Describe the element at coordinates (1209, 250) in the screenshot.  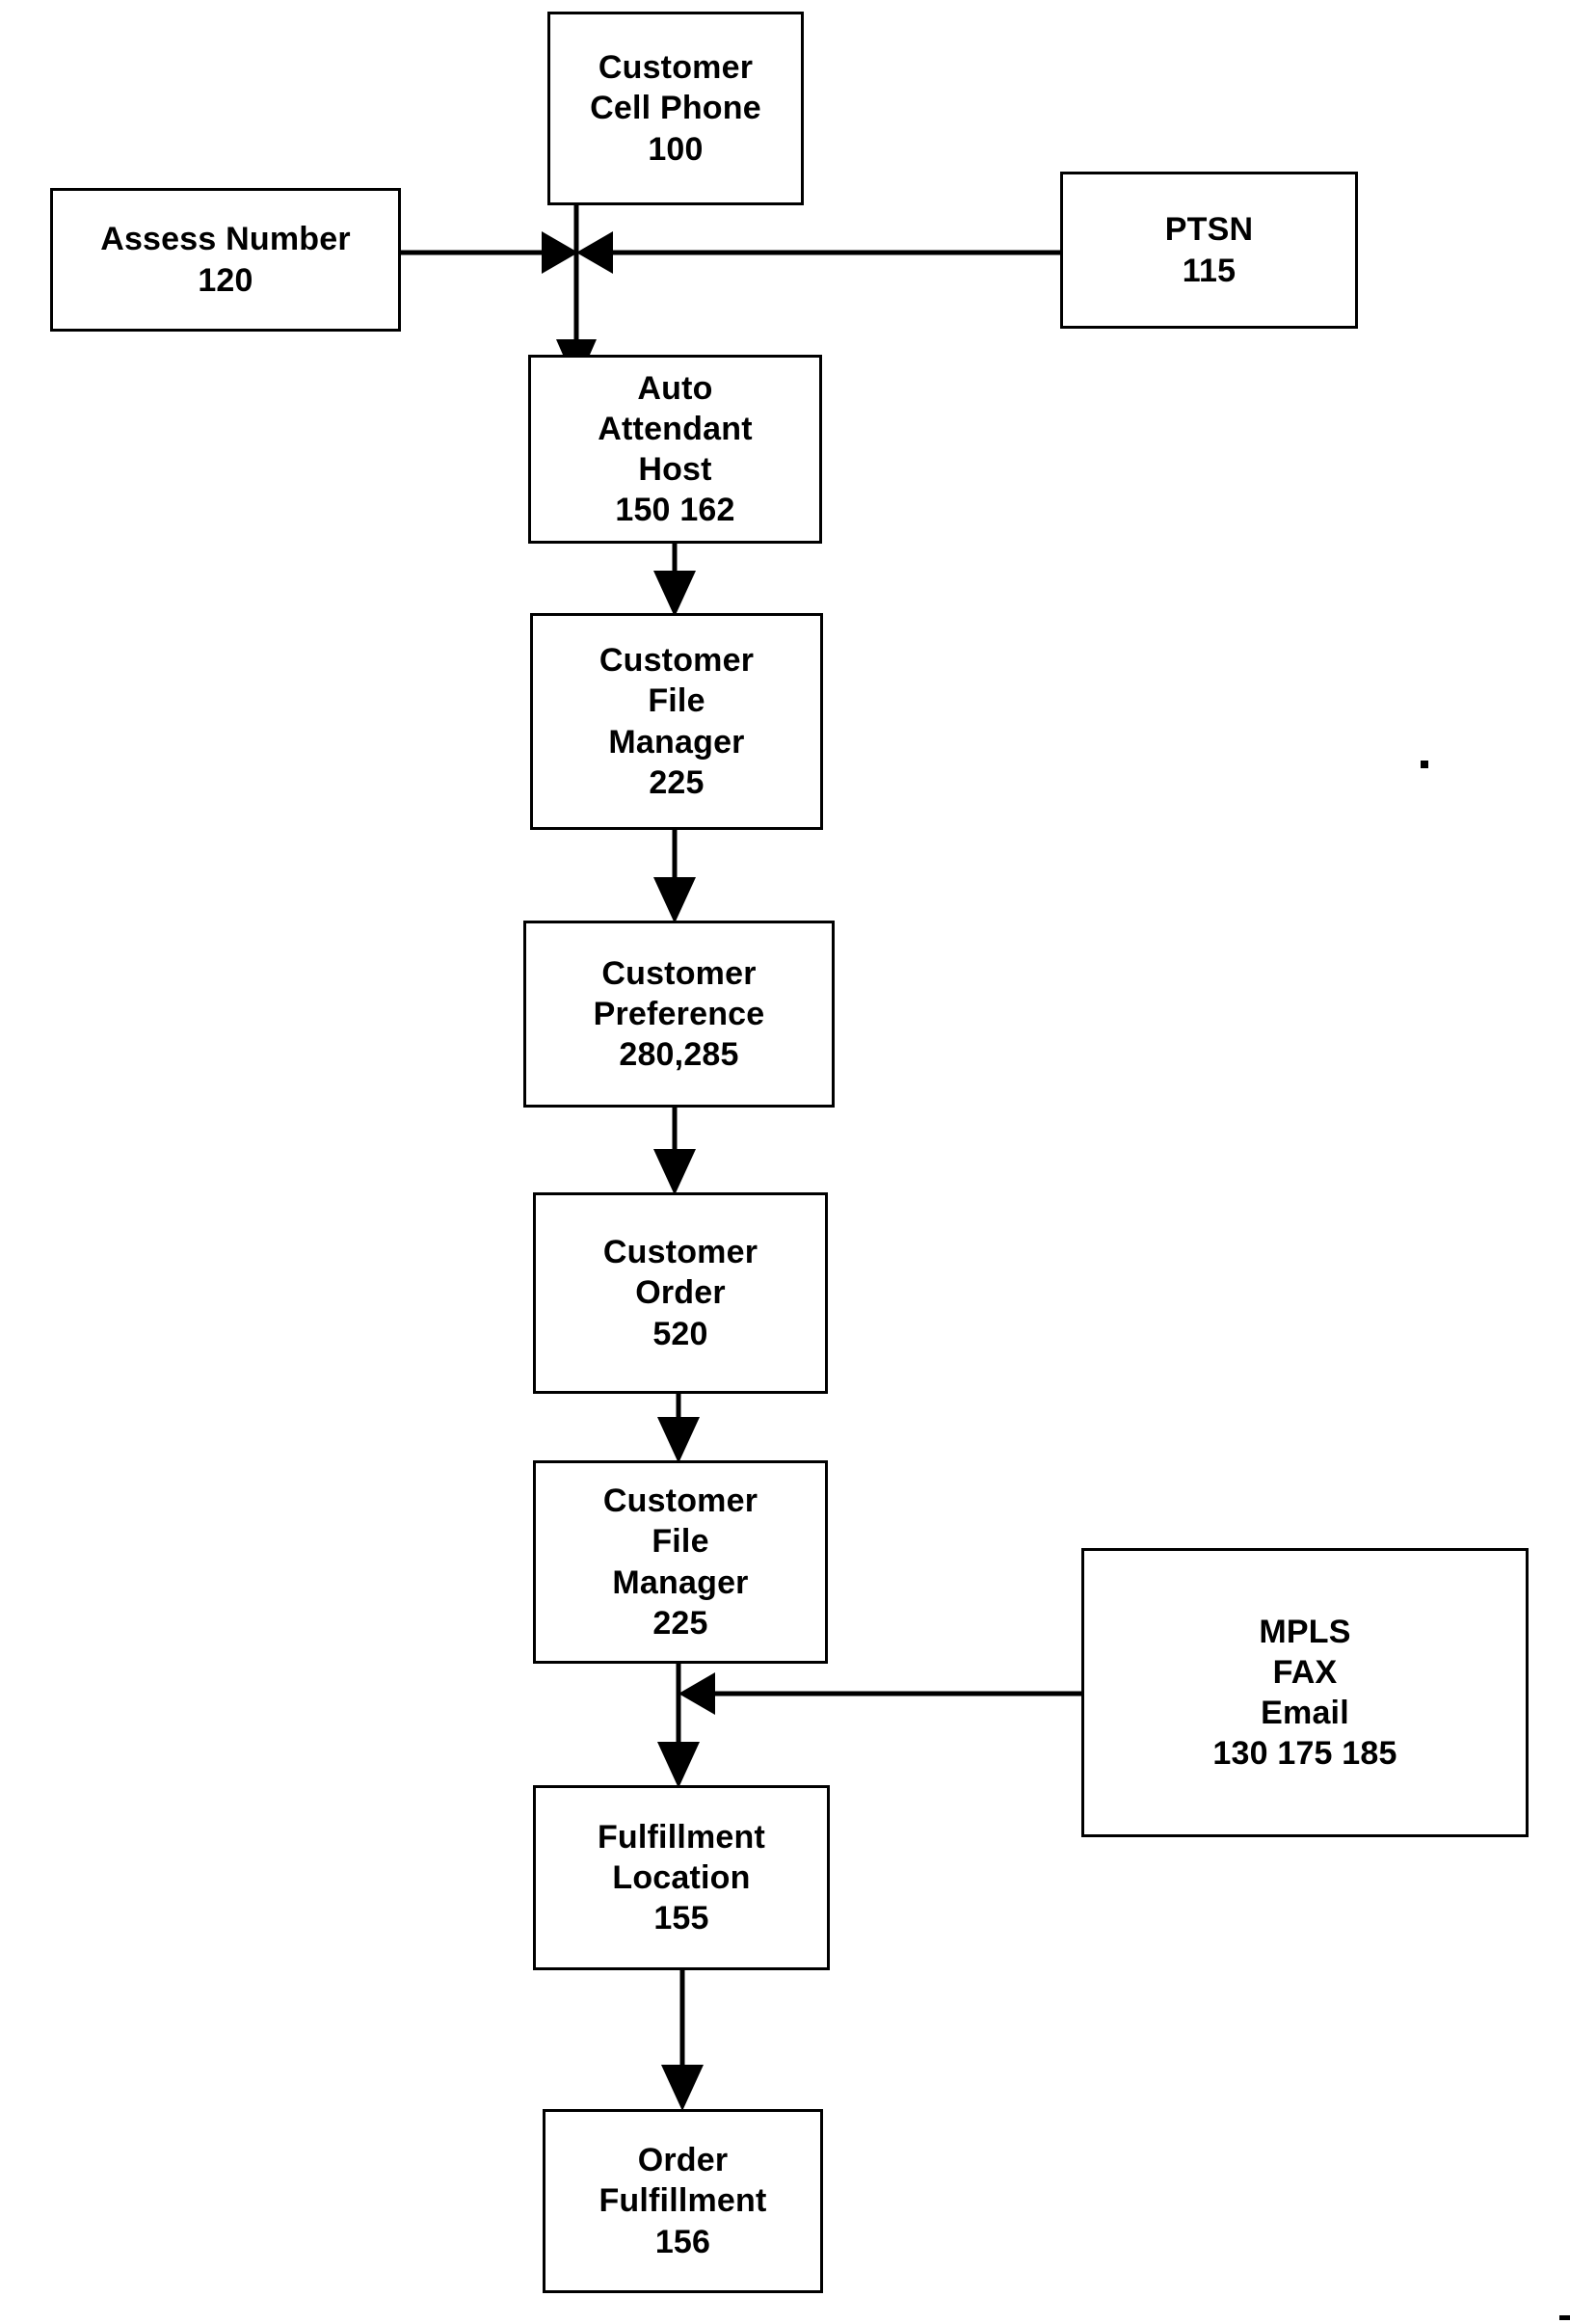
I see `ptsn-box: PTSN 115` at that location.